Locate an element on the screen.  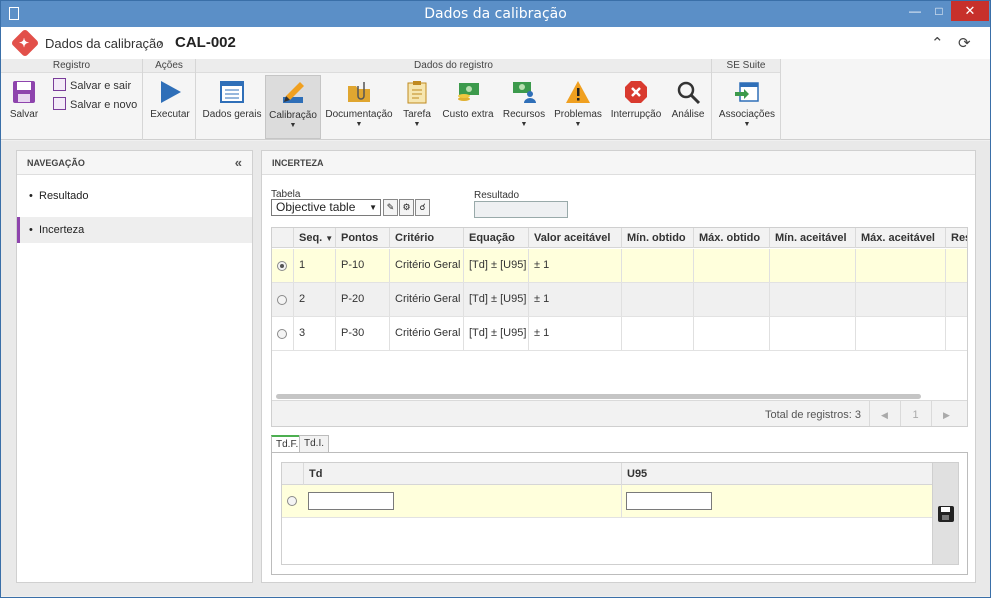
navigation-title-text: NAVEGAÇÃO is located at coordinates (56, 163).